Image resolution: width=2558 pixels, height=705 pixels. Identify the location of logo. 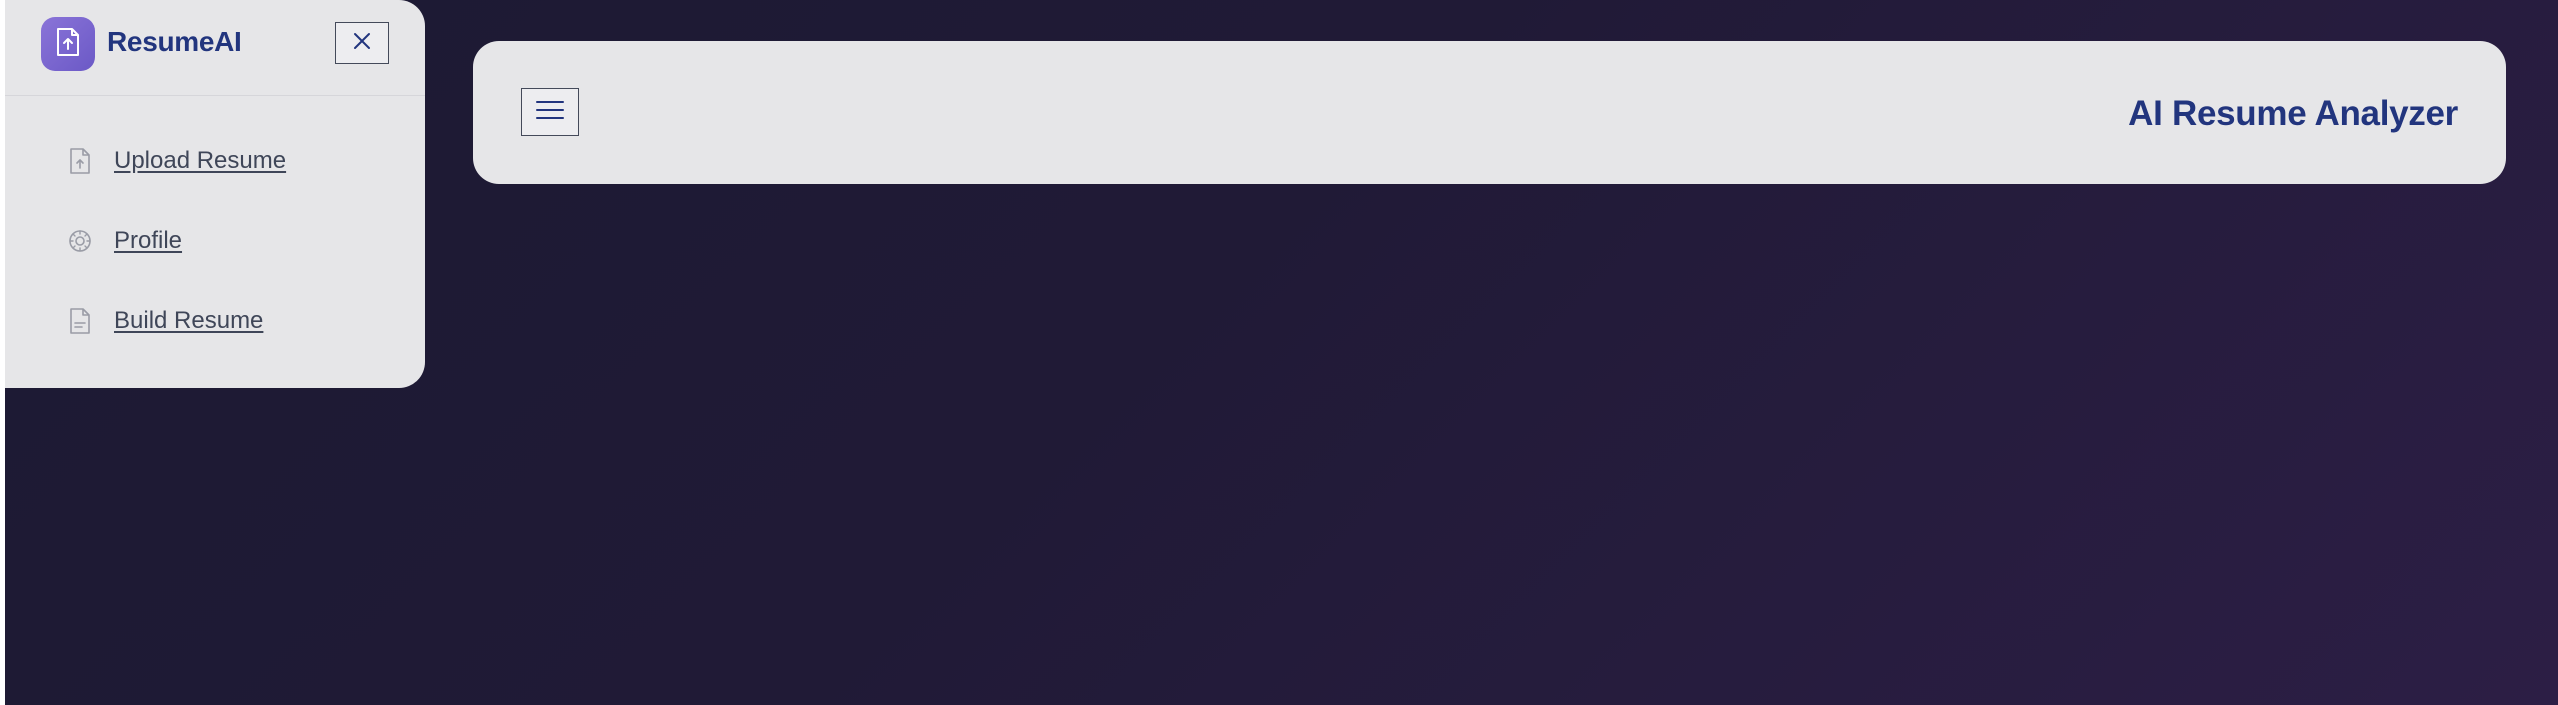
(68, 44).